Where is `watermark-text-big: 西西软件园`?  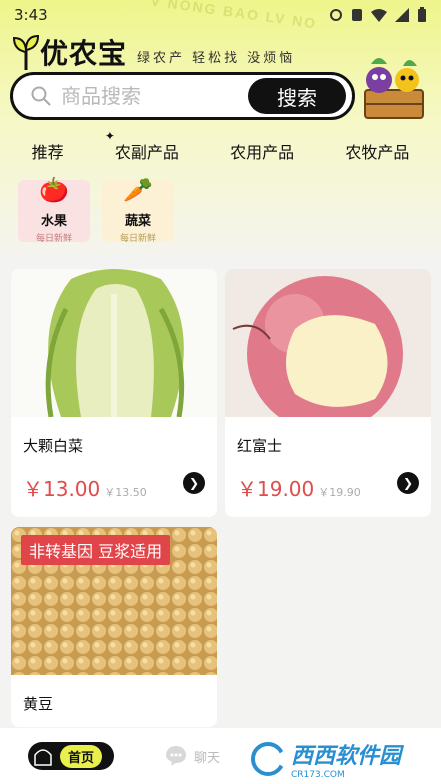 watermark-text-big: 西西软件园 is located at coordinates (346, 756).